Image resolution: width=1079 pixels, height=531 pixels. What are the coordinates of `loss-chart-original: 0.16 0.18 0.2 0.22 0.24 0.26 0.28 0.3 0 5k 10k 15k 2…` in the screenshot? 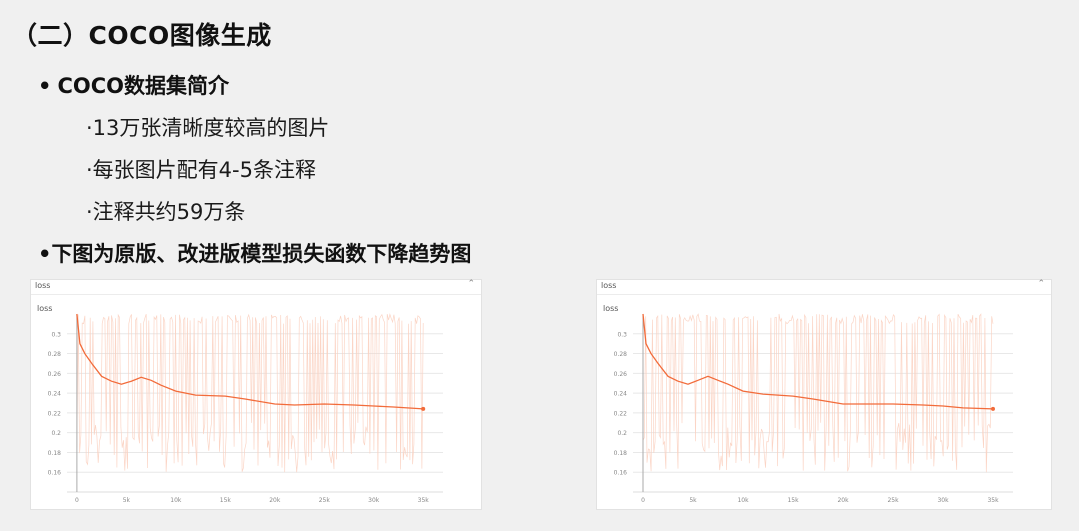 It's located at (245, 408).